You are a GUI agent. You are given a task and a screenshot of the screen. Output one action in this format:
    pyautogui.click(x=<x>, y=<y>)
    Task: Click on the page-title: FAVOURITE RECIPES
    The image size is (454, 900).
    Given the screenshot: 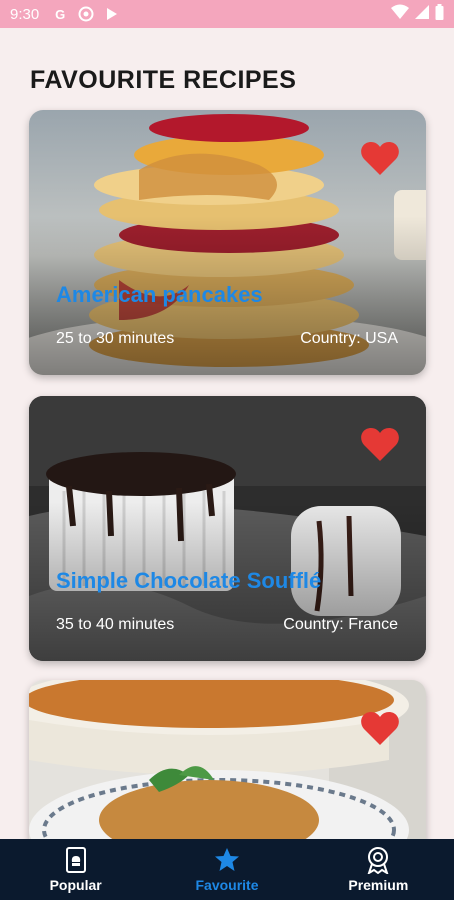 What is the action you would take?
    pyautogui.click(x=163, y=80)
    